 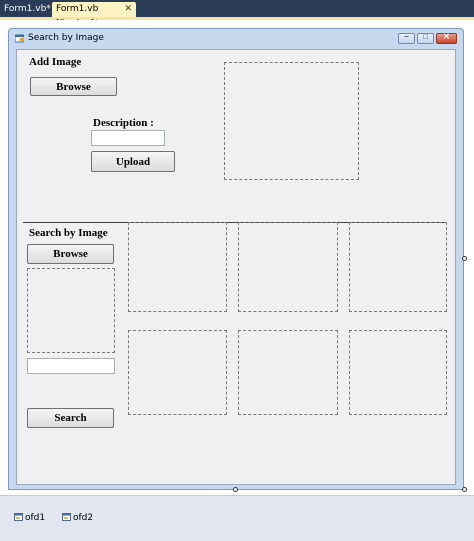 I want to click on component-tray: ofd1 ofd2, so click(x=237, y=518).